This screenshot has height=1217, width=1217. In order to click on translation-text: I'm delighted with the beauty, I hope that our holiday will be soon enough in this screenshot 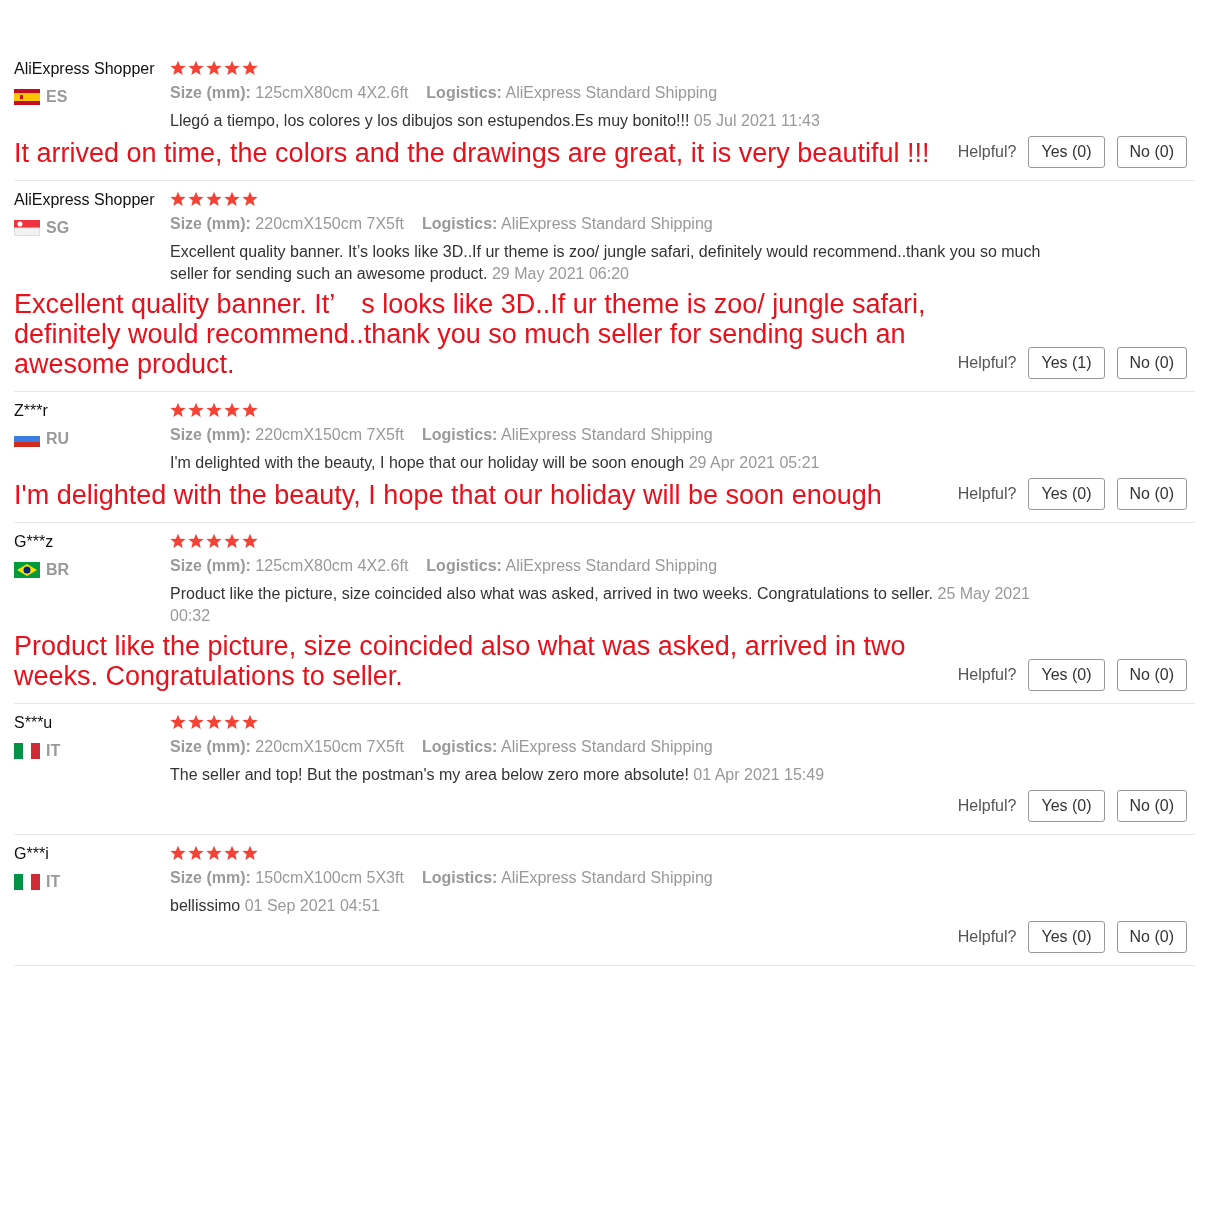, I will do `click(448, 495)`.